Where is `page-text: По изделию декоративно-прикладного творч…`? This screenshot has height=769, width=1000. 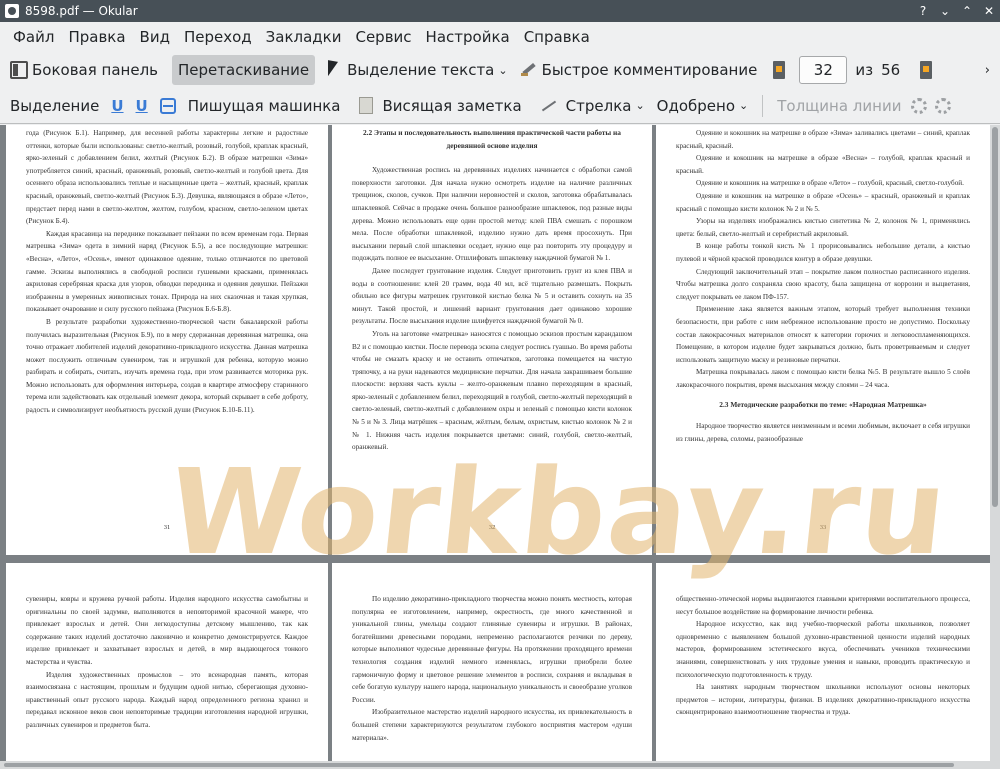 page-text: По изделию декоративно-прикладного творч… is located at coordinates (492, 668).